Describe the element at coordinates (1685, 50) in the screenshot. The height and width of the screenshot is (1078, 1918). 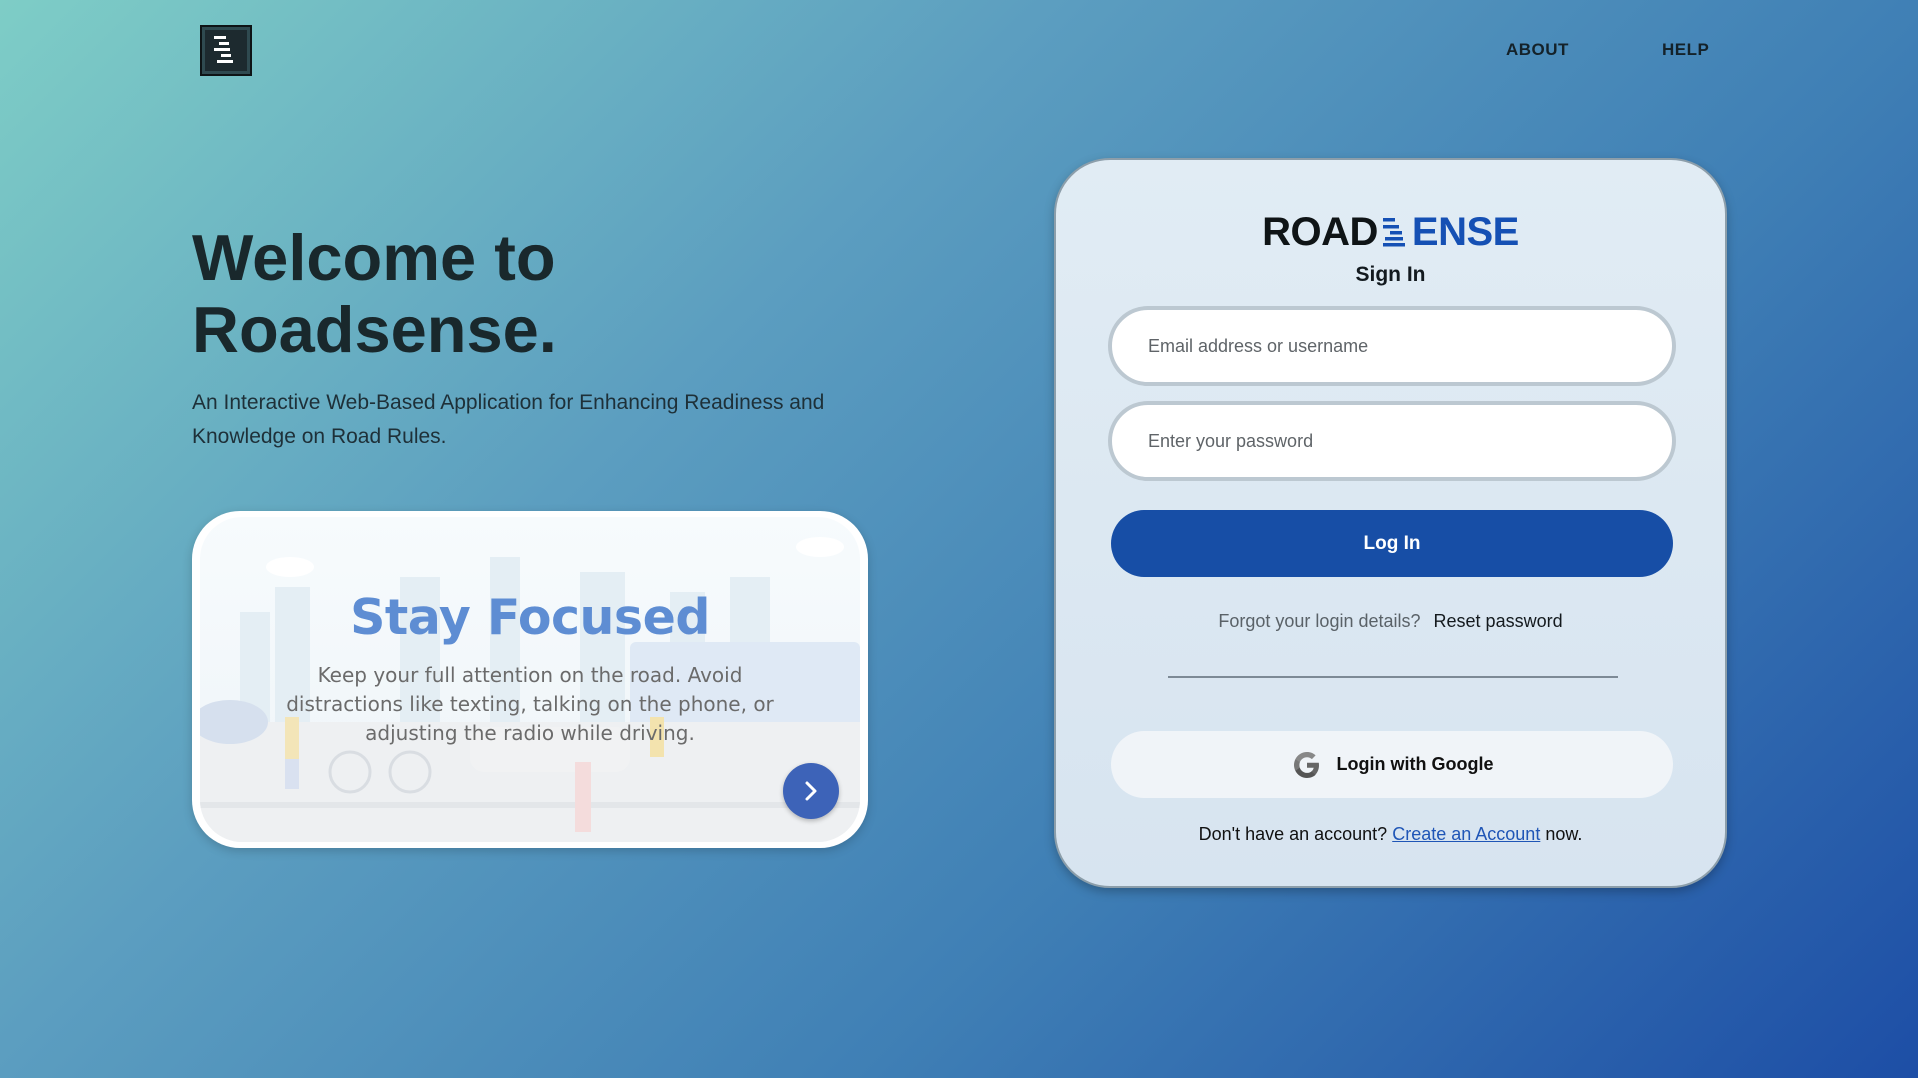
I see `nav-help-link: HELP` at that location.